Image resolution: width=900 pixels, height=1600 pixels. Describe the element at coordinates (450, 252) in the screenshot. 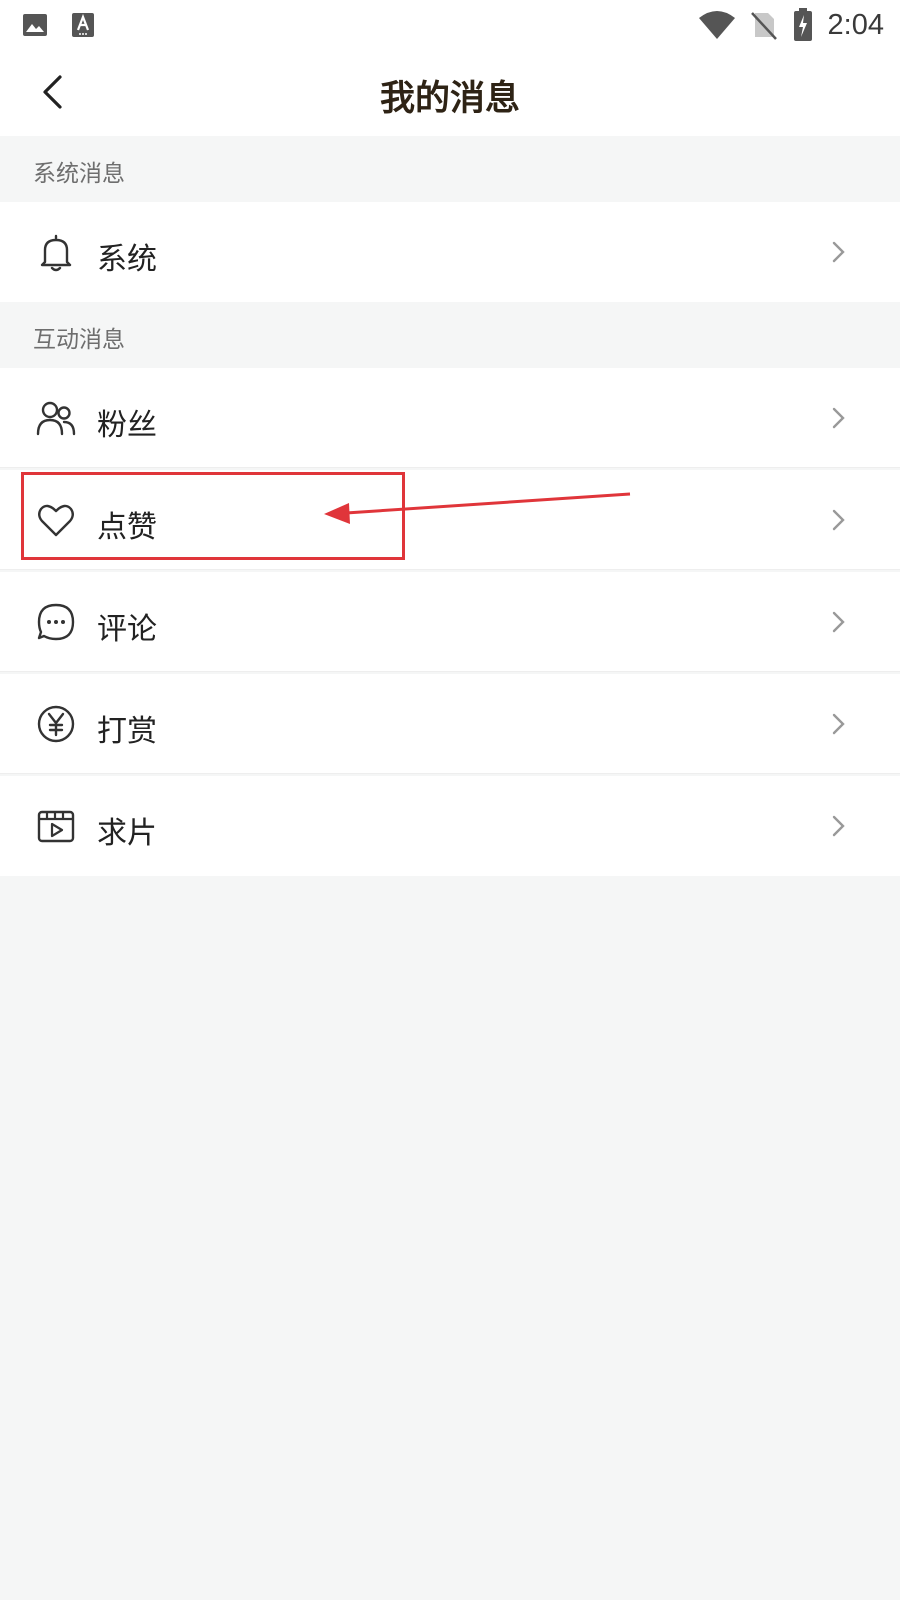

I see `list-item-system: 系统` at that location.